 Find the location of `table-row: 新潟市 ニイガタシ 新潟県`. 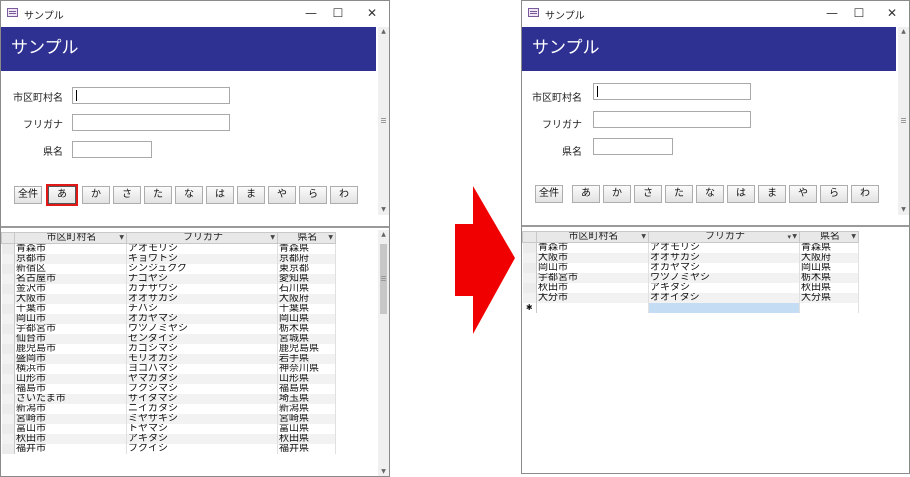

table-row: 新潟市 ニイガタシ 新潟県 is located at coordinates (168, 409).